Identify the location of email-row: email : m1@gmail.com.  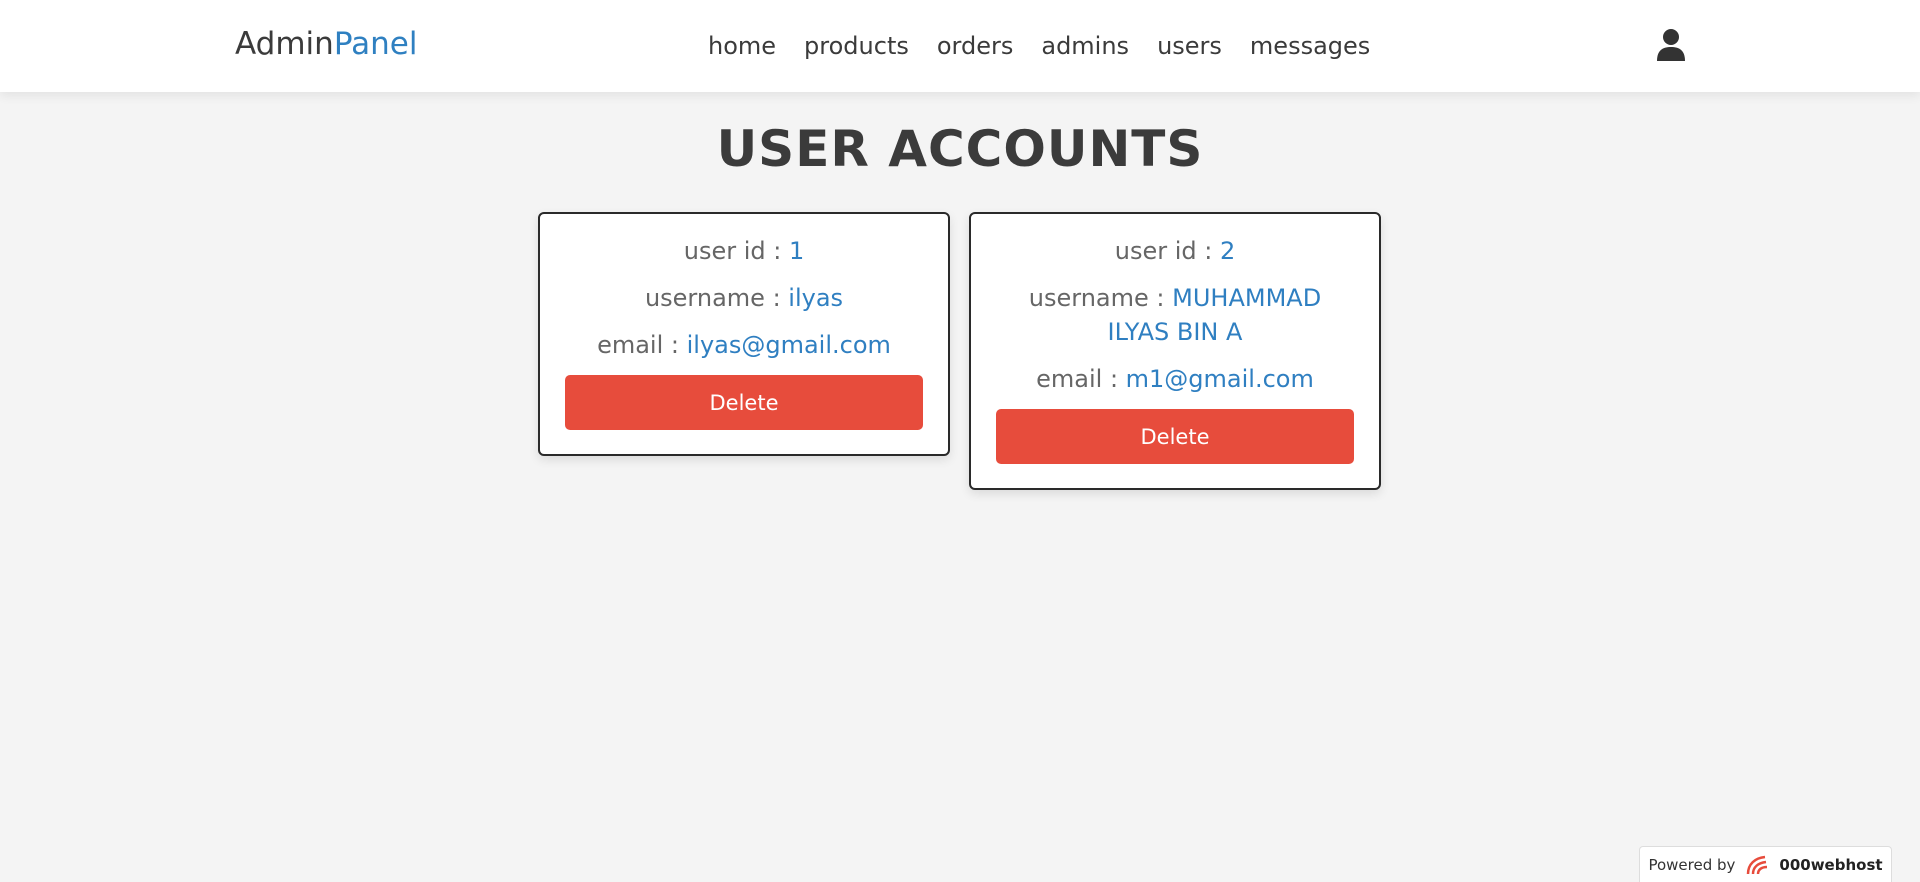
(1175, 379).